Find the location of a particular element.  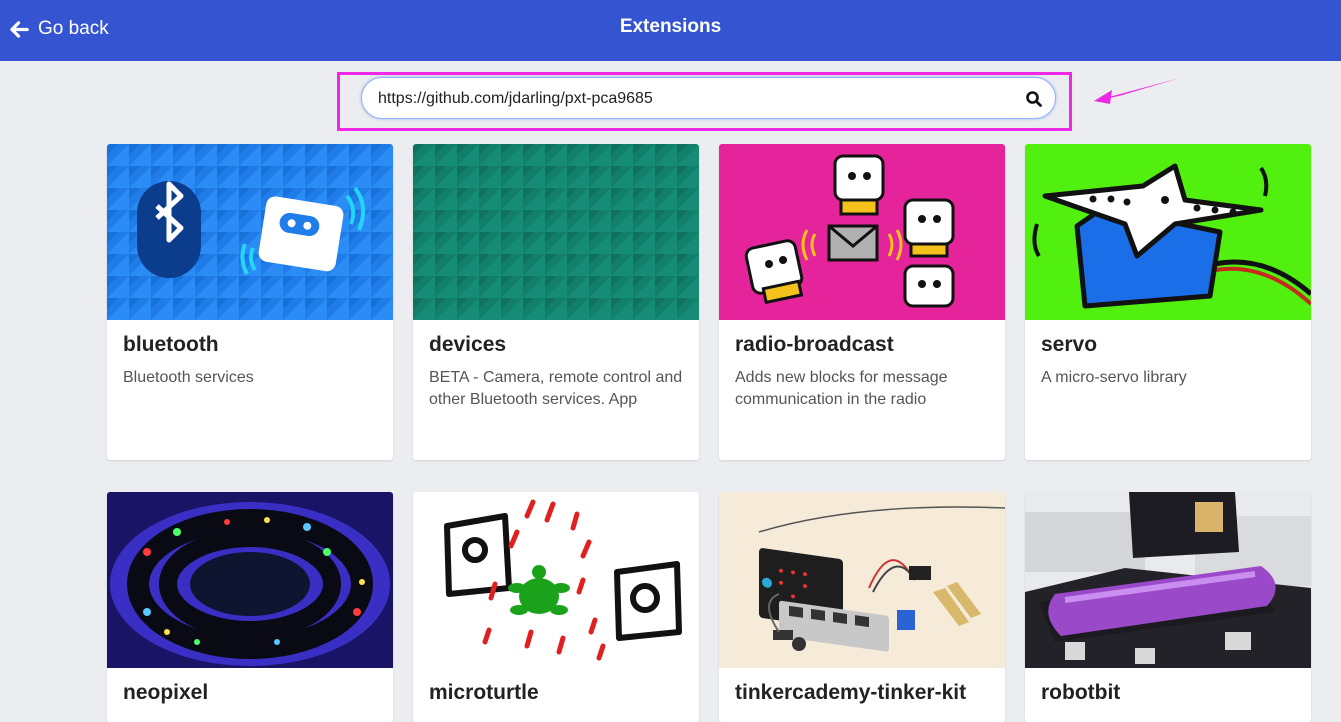

devices-image is located at coordinates (556, 232).